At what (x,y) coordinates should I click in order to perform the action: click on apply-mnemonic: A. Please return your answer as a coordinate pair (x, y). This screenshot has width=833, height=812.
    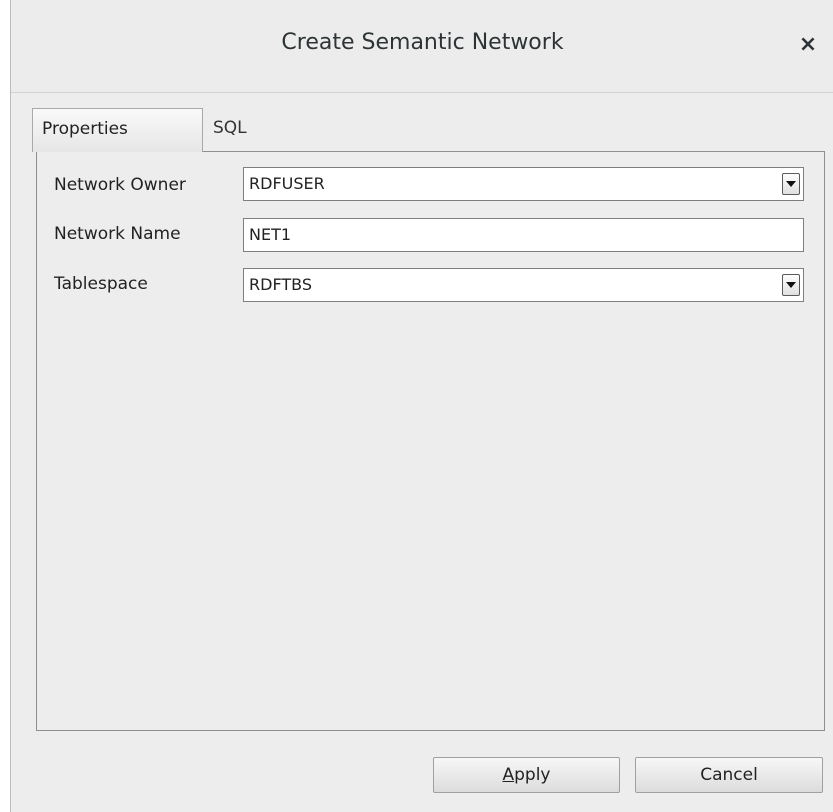
    Looking at the image, I should click on (508, 775).